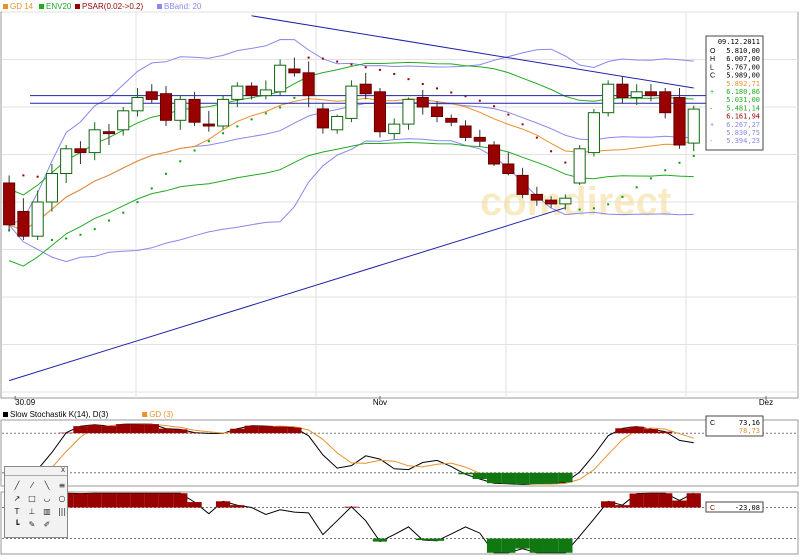 The image size is (800, 560). I want to click on tool-button: □, so click(32, 499).